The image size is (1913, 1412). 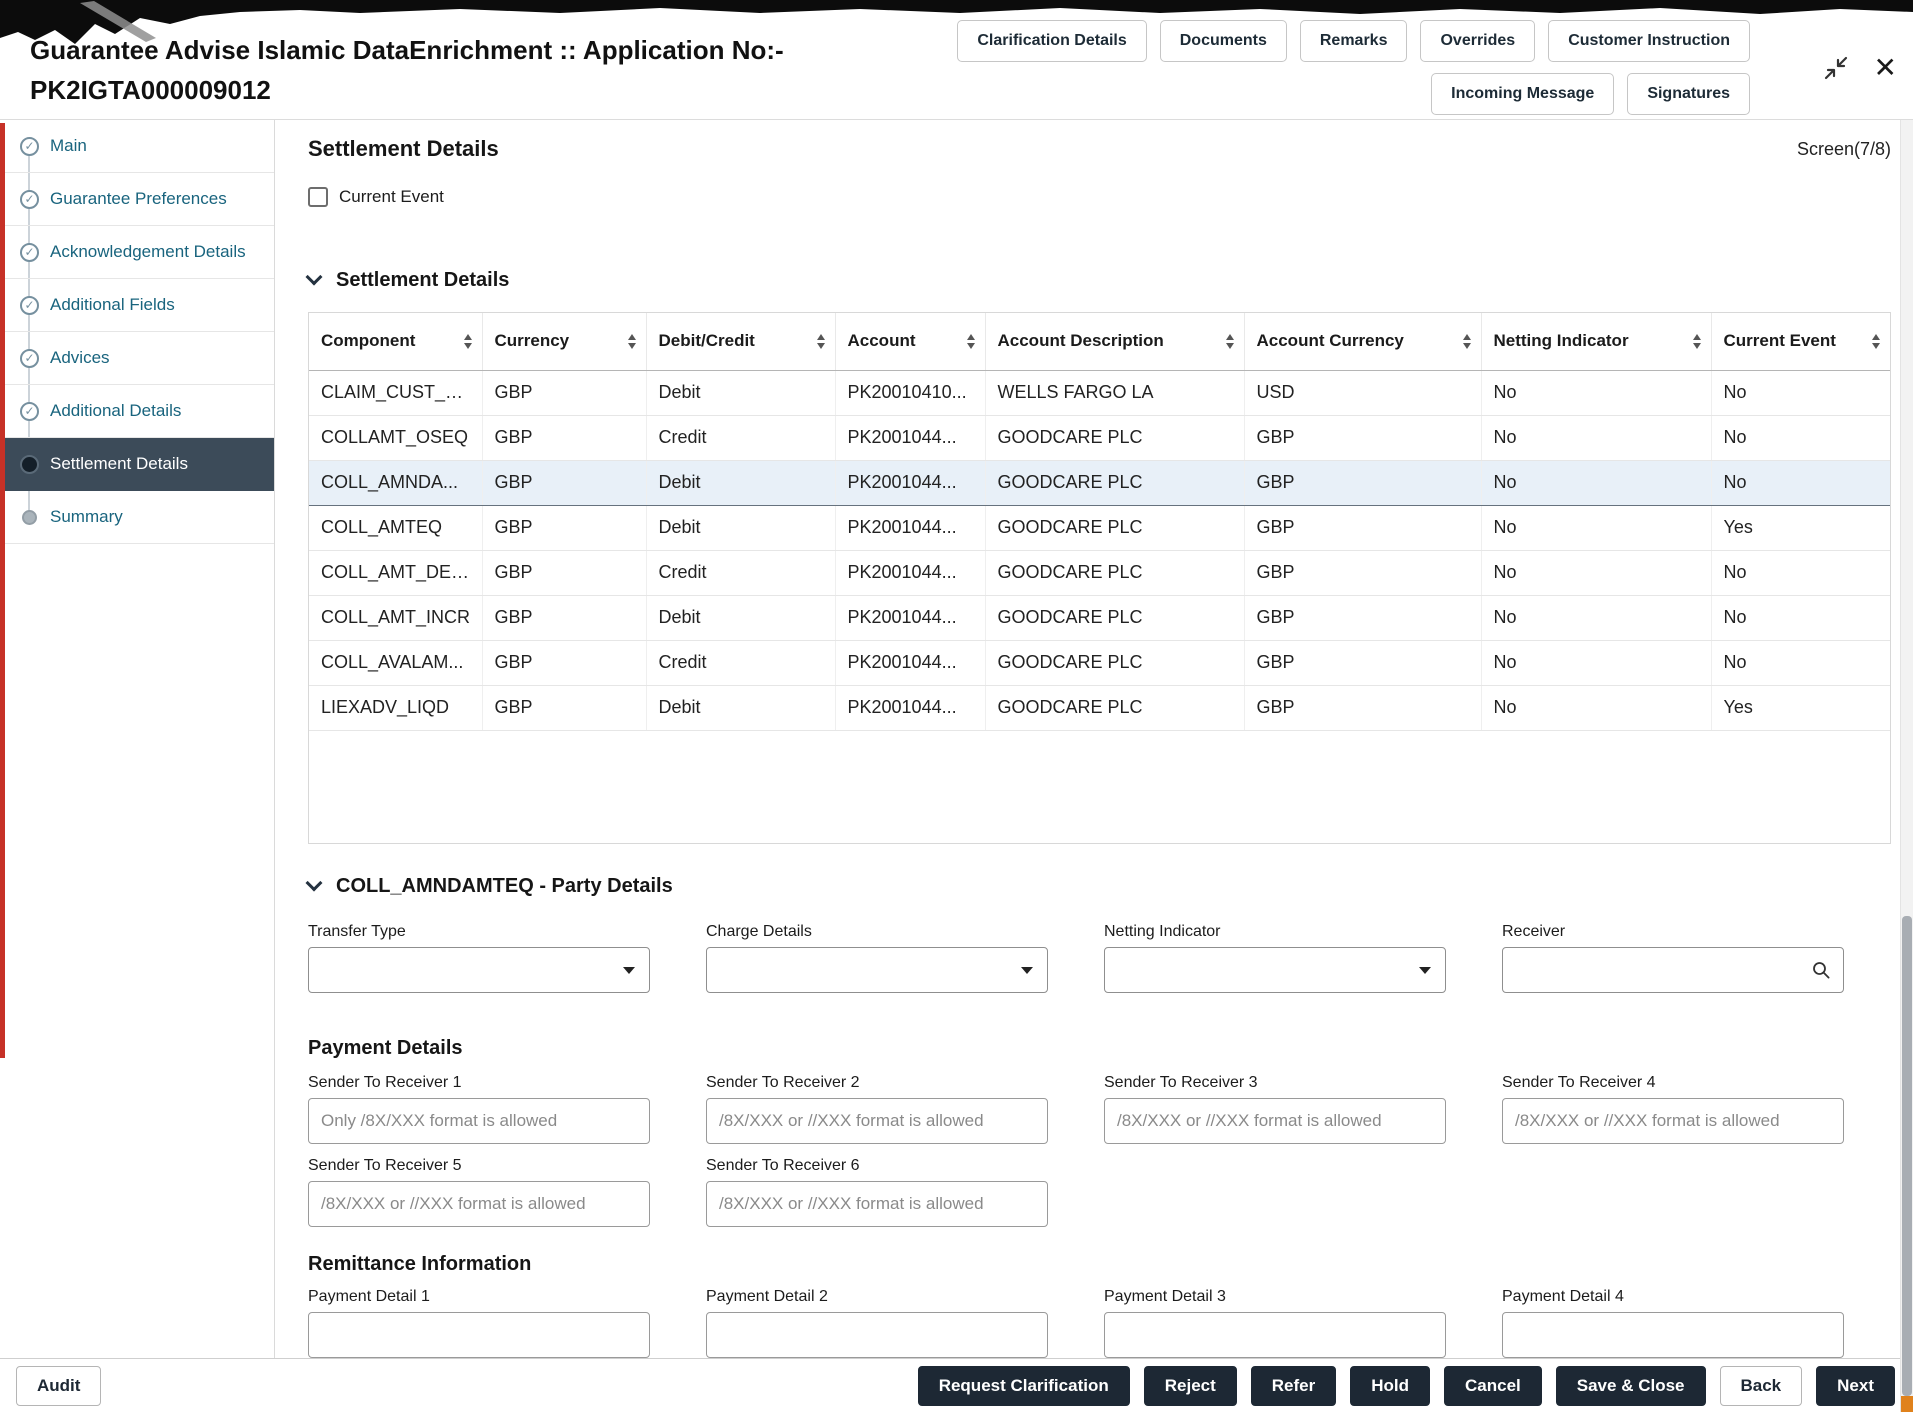 What do you see at coordinates (479, 1121) in the screenshot?
I see `sender-to-receiver-1-input` at bounding box center [479, 1121].